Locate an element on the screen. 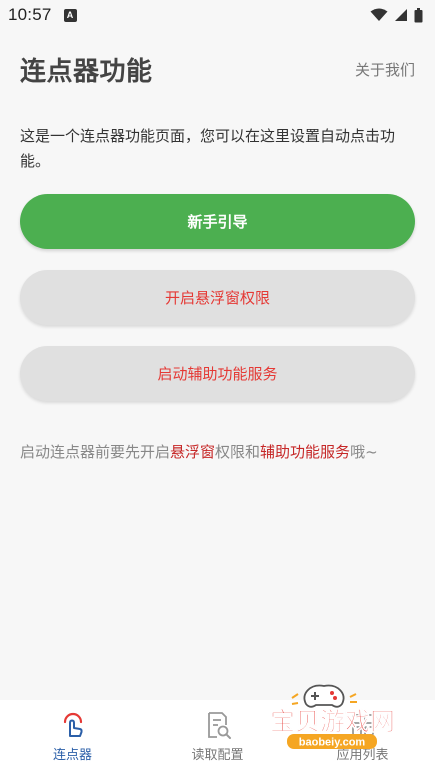 This screenshot has height=773, width=435. beginner-guide-button: 新手引导 is located at coordinates (217, 221).